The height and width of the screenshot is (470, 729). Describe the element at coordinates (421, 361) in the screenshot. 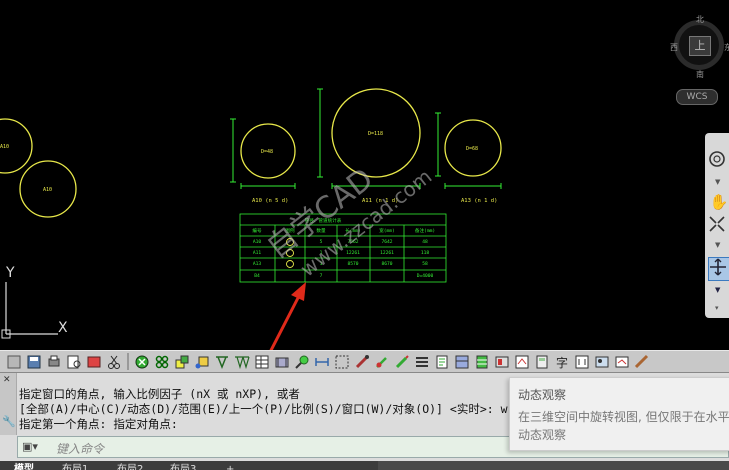

I see `lineweight-icon` at that location.